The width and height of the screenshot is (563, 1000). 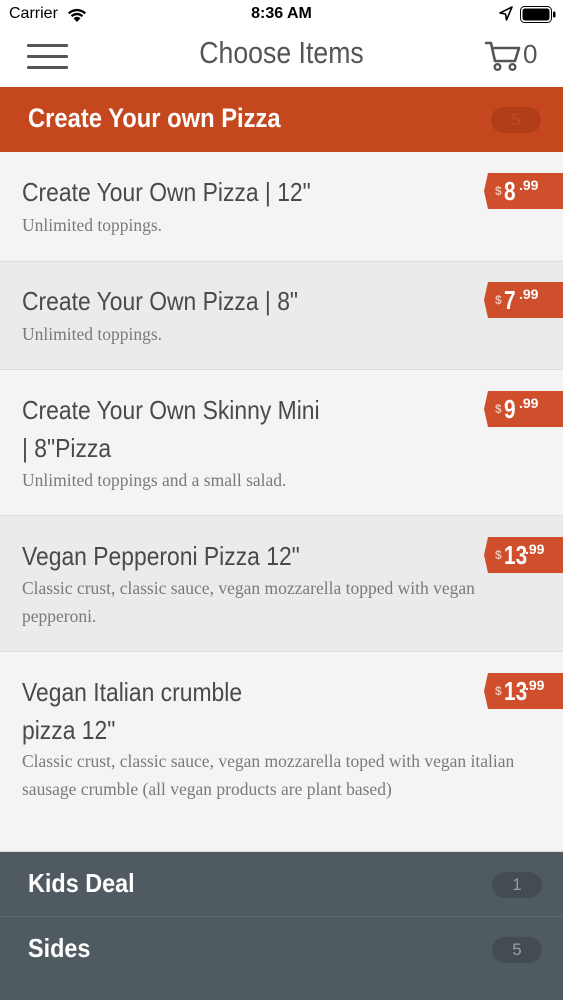 I want to click on item-name: Vegan Pepperoni Pizza 12", so click(x=161, y=556).